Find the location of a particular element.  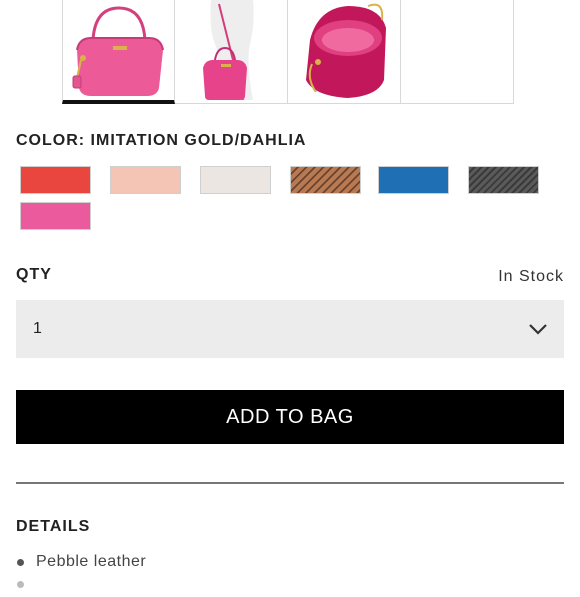

add-to-bag-button: ADD TO BAG is located at coordinates (290, 417).